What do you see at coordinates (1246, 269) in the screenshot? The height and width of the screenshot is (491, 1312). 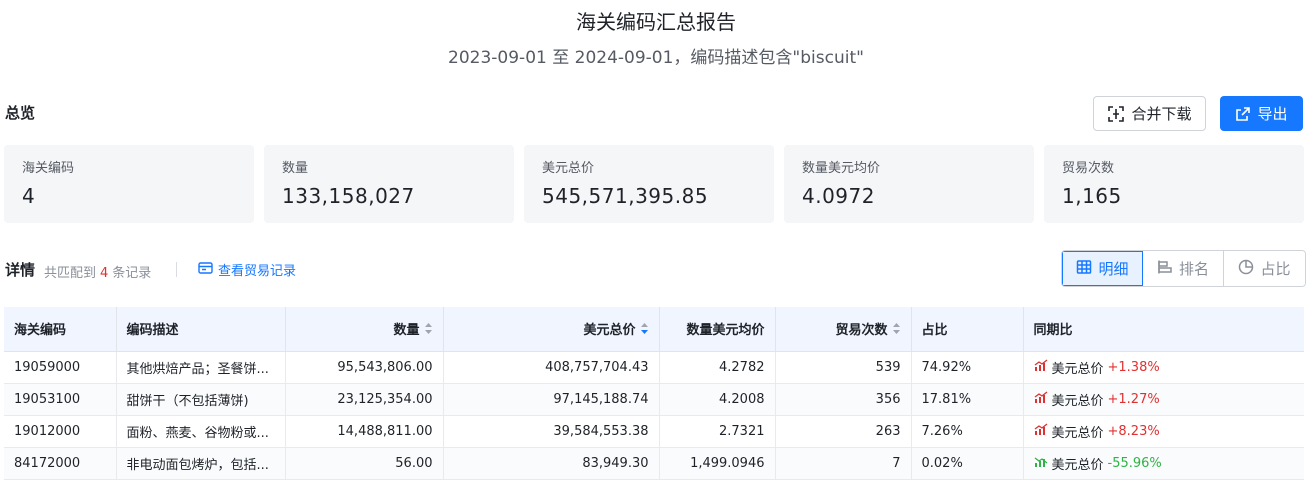 I see `pie-chart-icon` at bounding box center [1246, 269].